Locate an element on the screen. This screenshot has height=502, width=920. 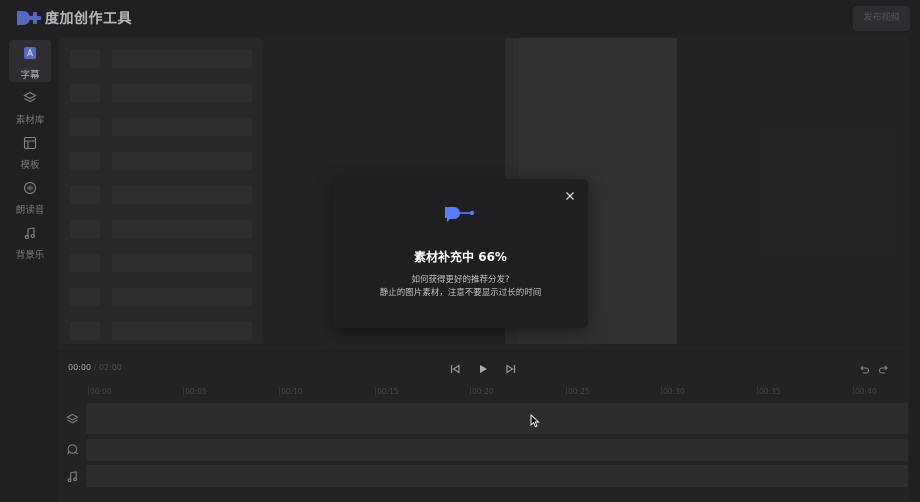
tip-question: 如何获得更好的推荐分发? is located at coordinates (460, 280).